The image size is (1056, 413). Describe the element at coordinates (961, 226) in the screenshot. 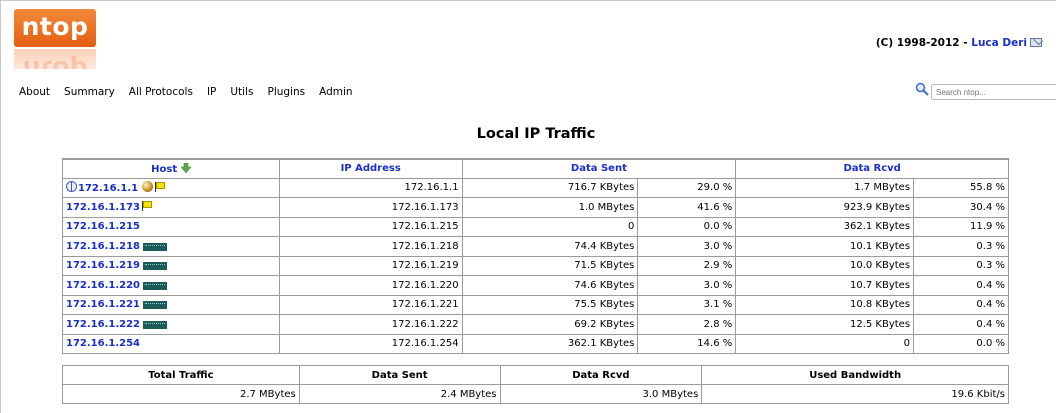

I see `data-rcvd-percent-cell: 11.9 %` at that location.